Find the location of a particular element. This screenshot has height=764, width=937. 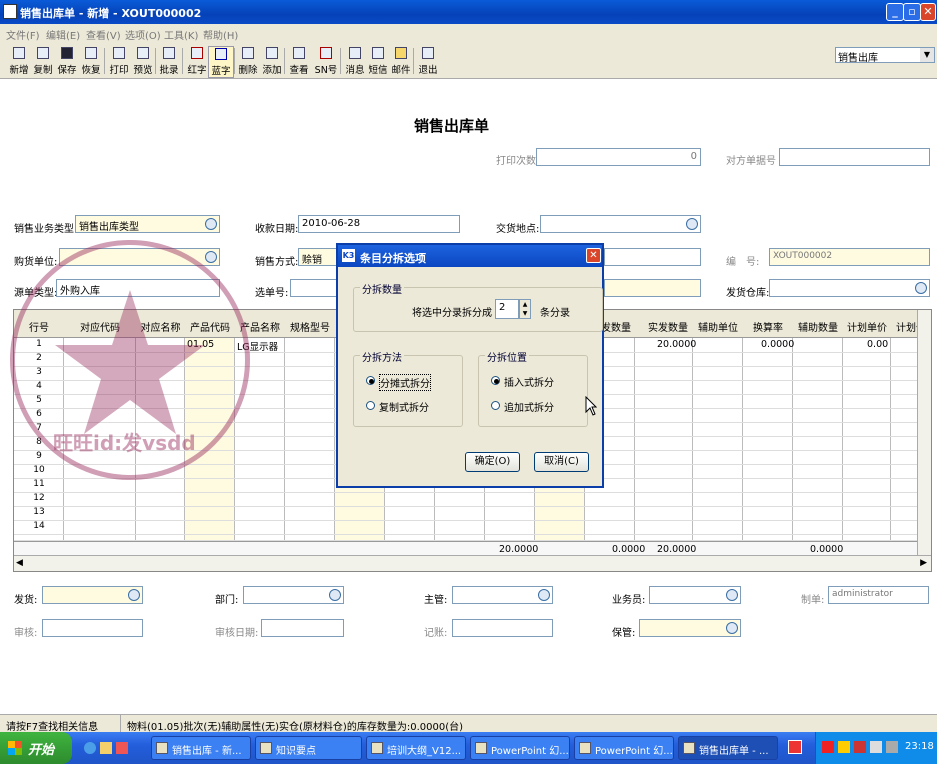

grid-header-spec: 规格型号 is located at coordinates (310, 324).